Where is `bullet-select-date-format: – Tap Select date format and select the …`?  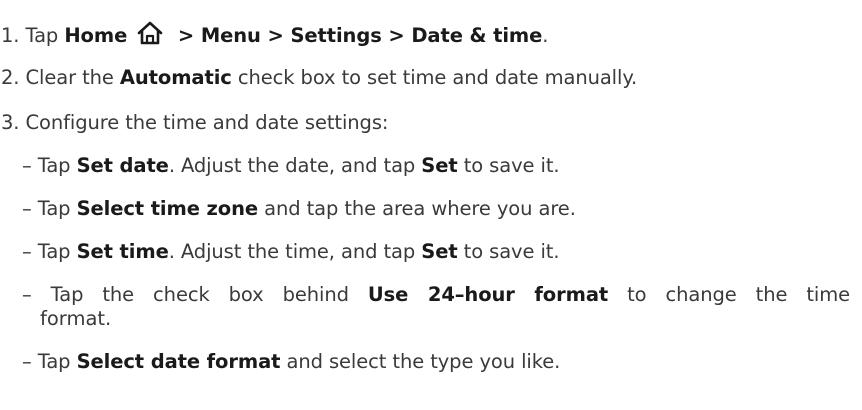 bullet-select-date-format: – Tap Select date format and select the … is located at coordinates (291, 362).